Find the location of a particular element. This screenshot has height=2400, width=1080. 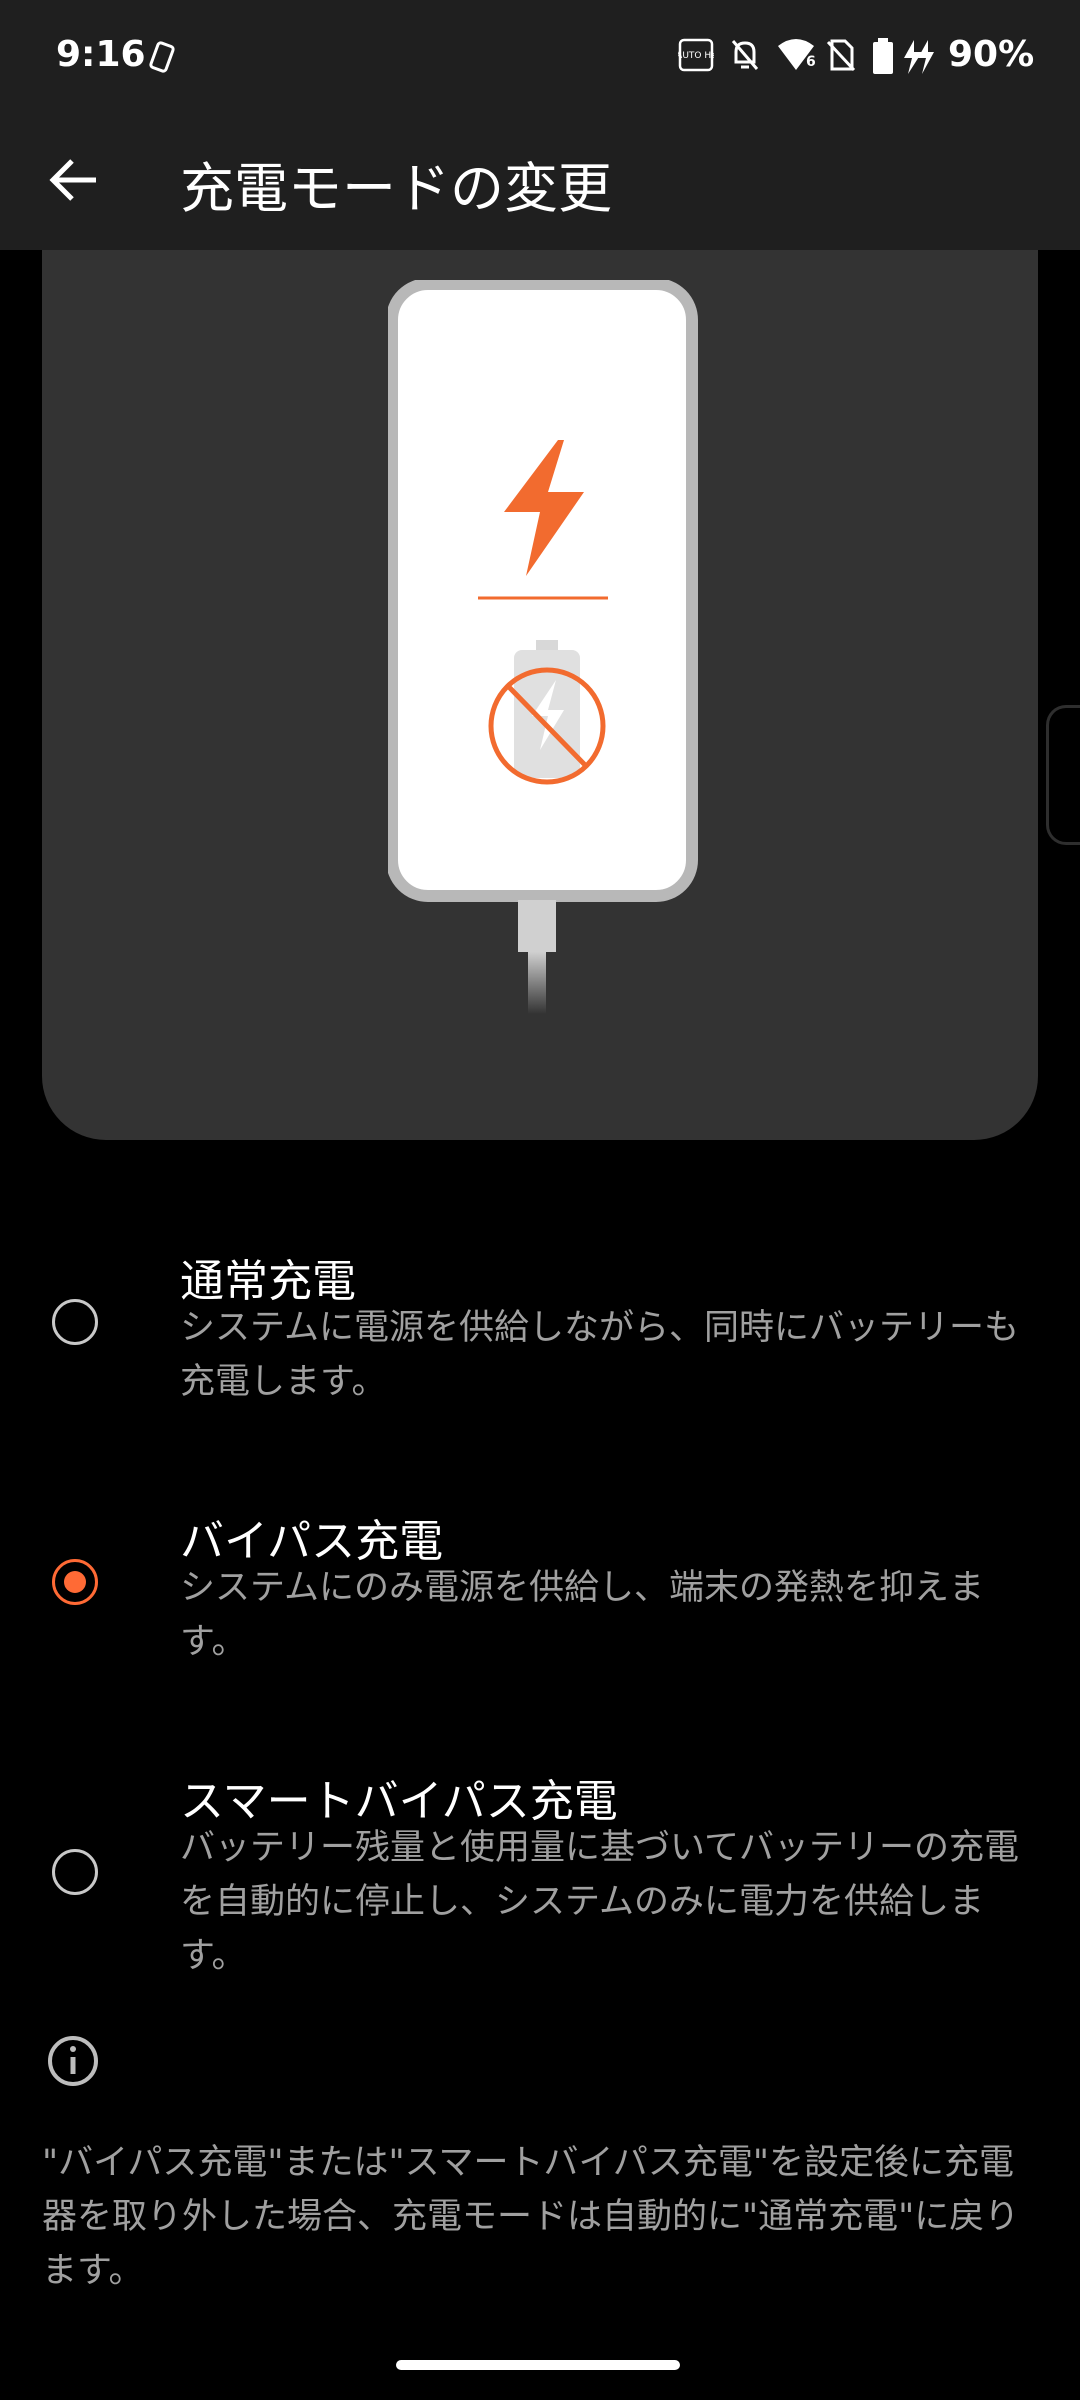

info-icon is located at coordinates (73, 2061).